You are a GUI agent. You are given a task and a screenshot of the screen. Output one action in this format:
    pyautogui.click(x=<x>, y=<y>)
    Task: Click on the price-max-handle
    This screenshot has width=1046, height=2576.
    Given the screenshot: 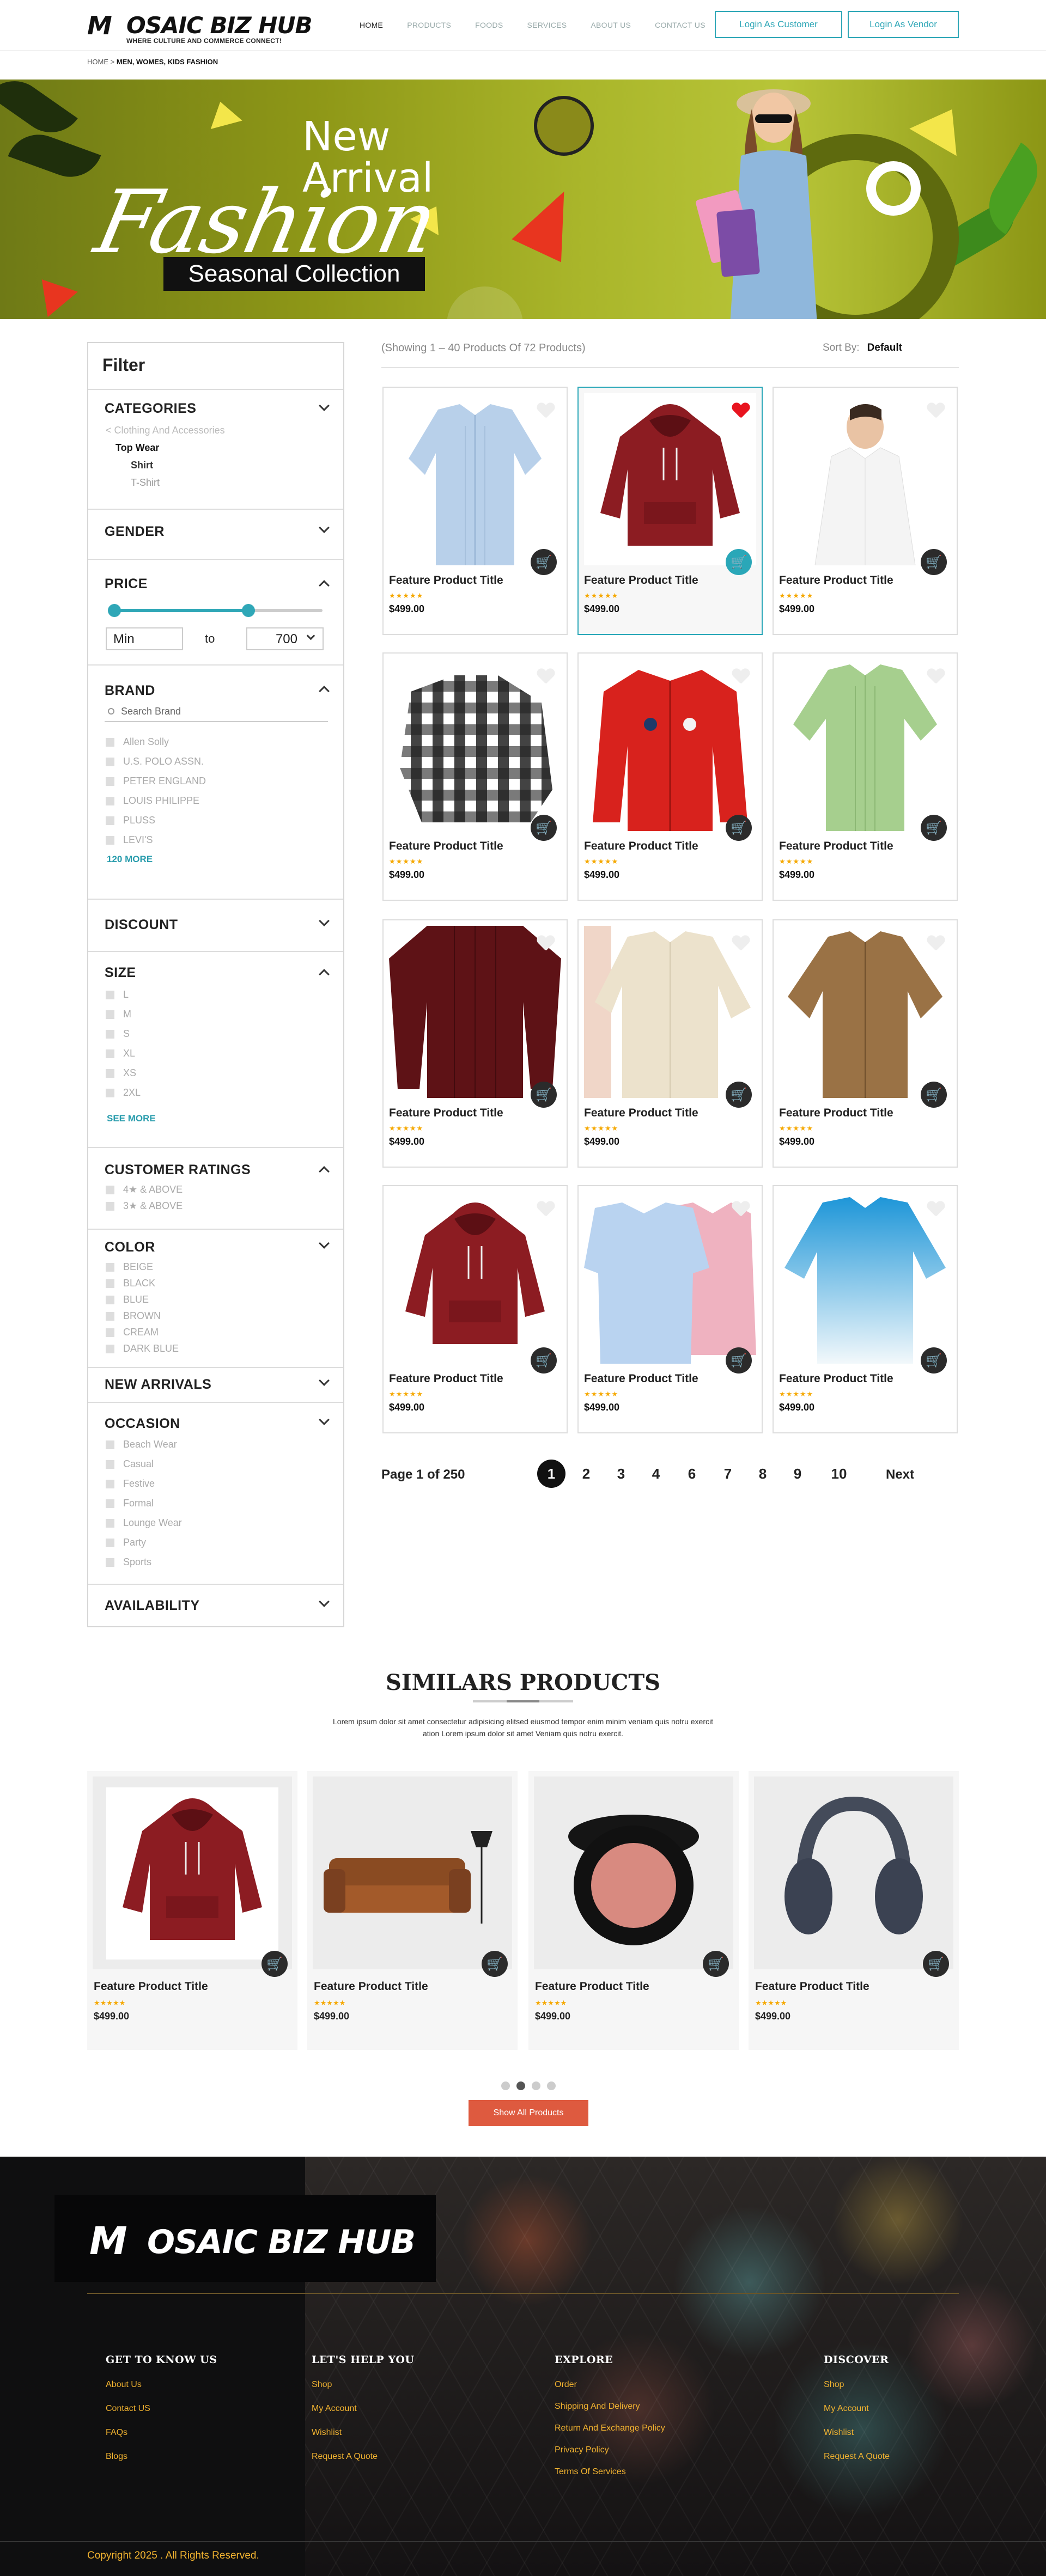 What is the action you would take?
    pyautogui.click(x=248, y=610)
    